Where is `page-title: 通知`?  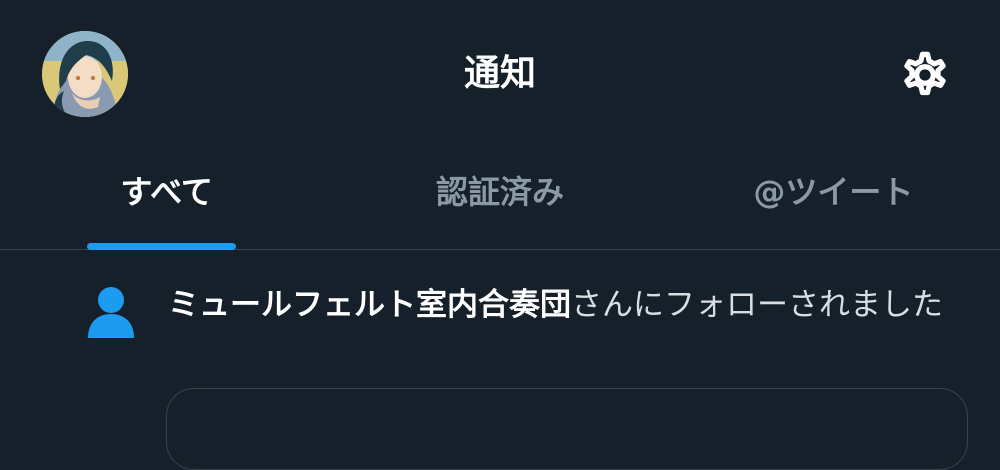 page-title: 通知 is located at coordinates (499, 73).